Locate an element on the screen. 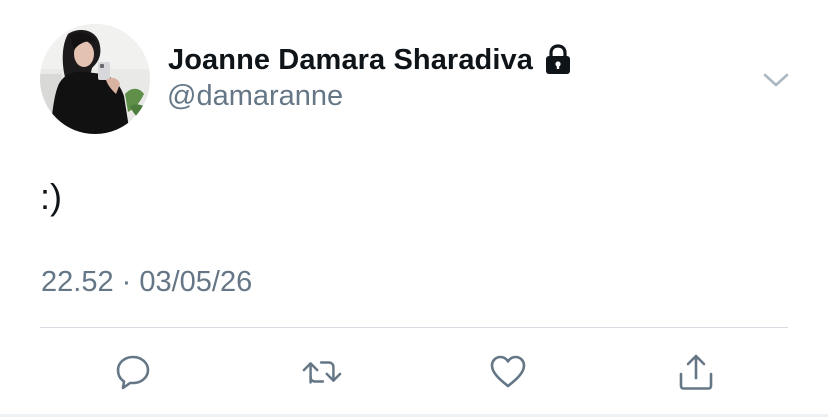 The width and height of the screenshot is (828, 417). tweet-text: :) is located at coordinates (51, 196).